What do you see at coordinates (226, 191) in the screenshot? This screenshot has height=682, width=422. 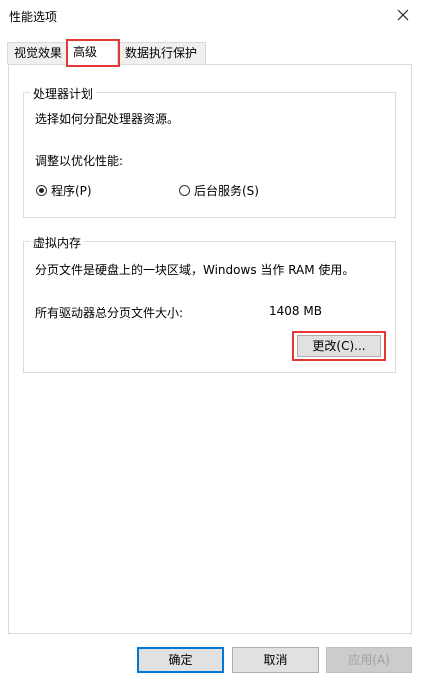 I see `radio-label: 后台服务(S)` at bounding box center [226, 191].